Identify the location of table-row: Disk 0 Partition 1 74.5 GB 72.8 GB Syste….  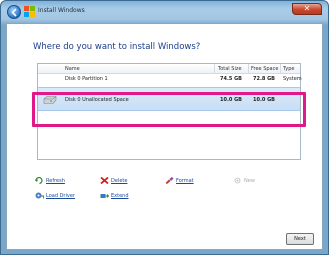
(170, 79).